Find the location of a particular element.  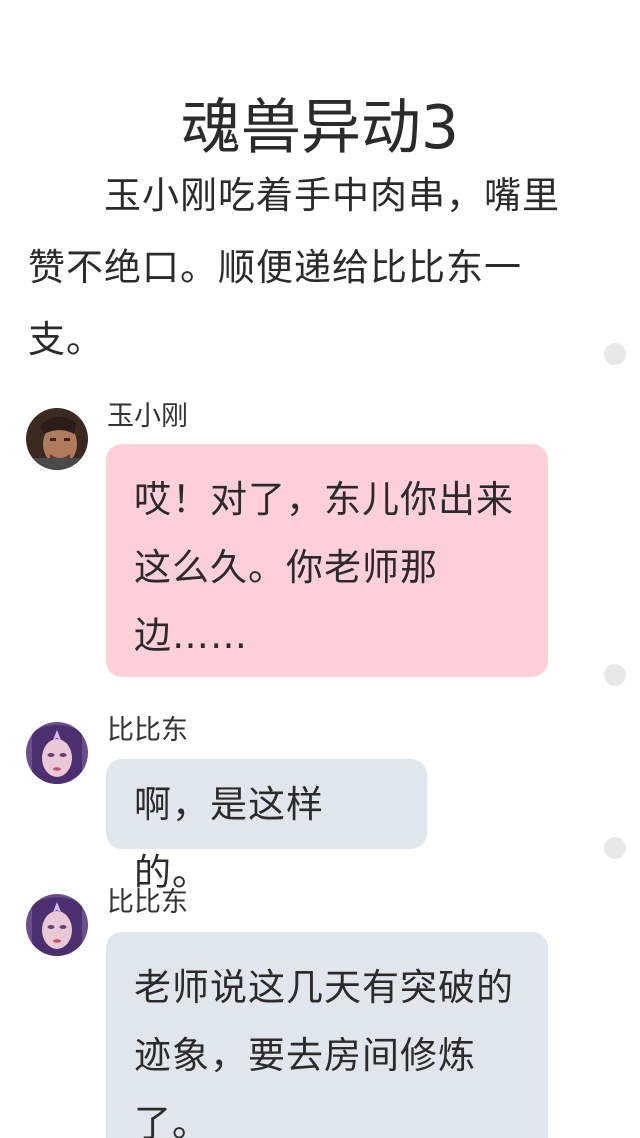

message-bubble: 啊，是这样的。 is located at coordinates (266, 826).